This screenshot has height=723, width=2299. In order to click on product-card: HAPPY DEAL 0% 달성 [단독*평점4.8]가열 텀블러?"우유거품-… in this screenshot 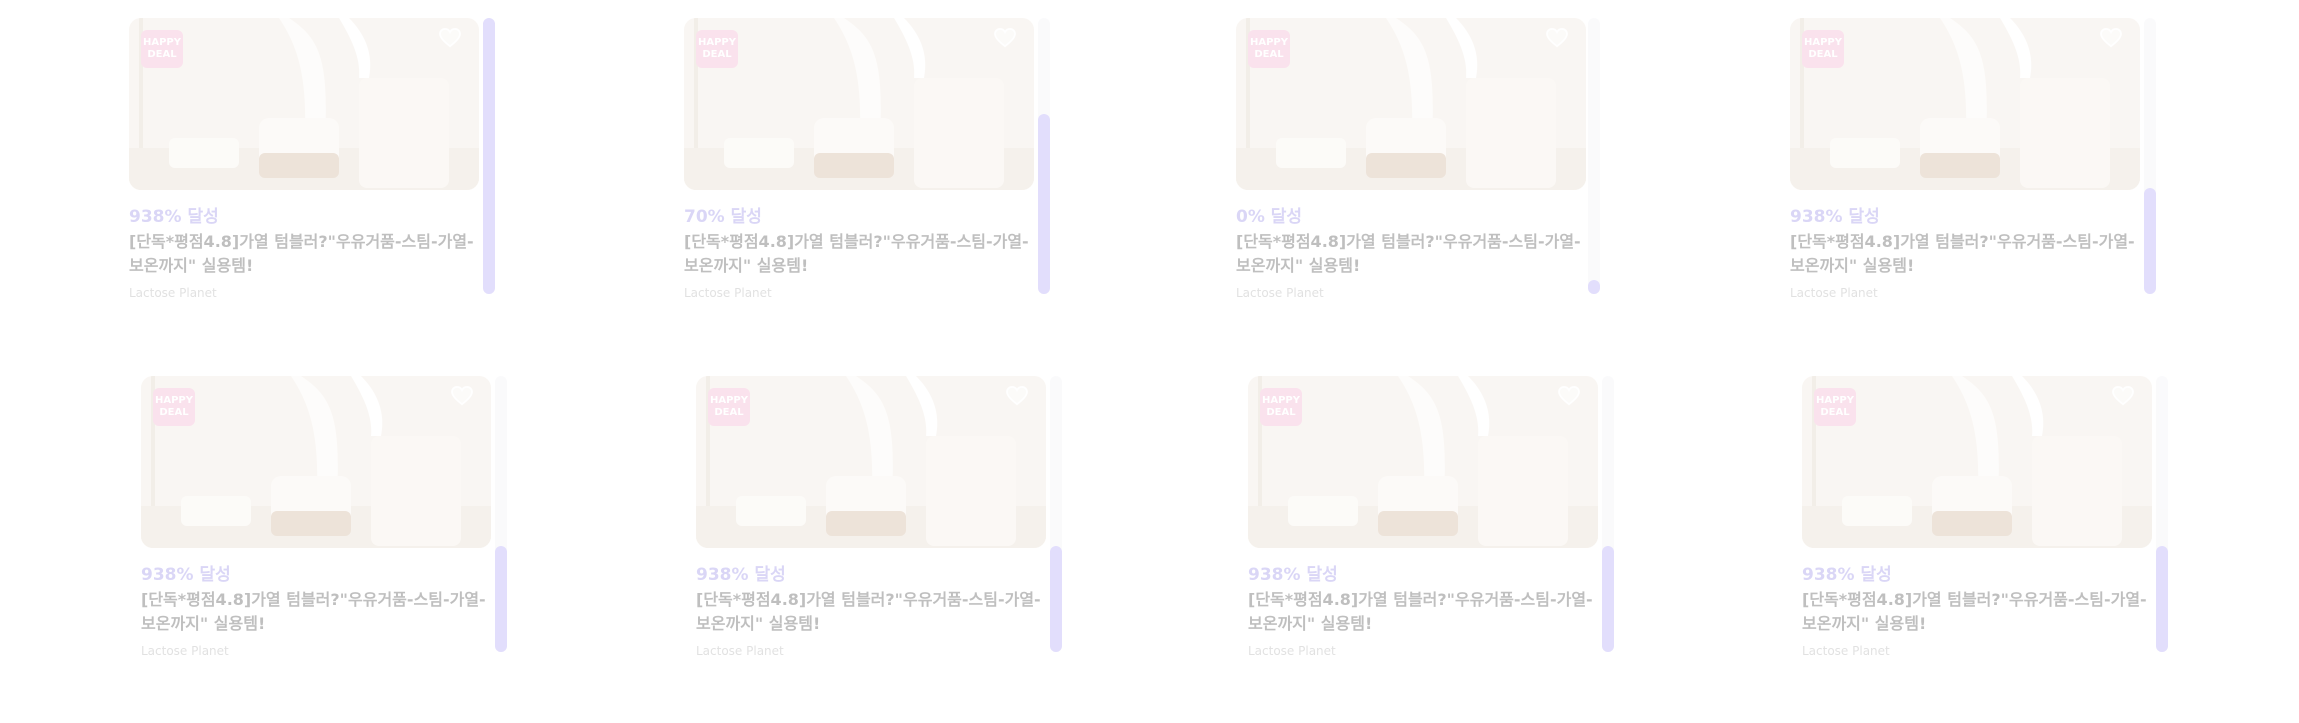, I will do `click(1411, 159)`.